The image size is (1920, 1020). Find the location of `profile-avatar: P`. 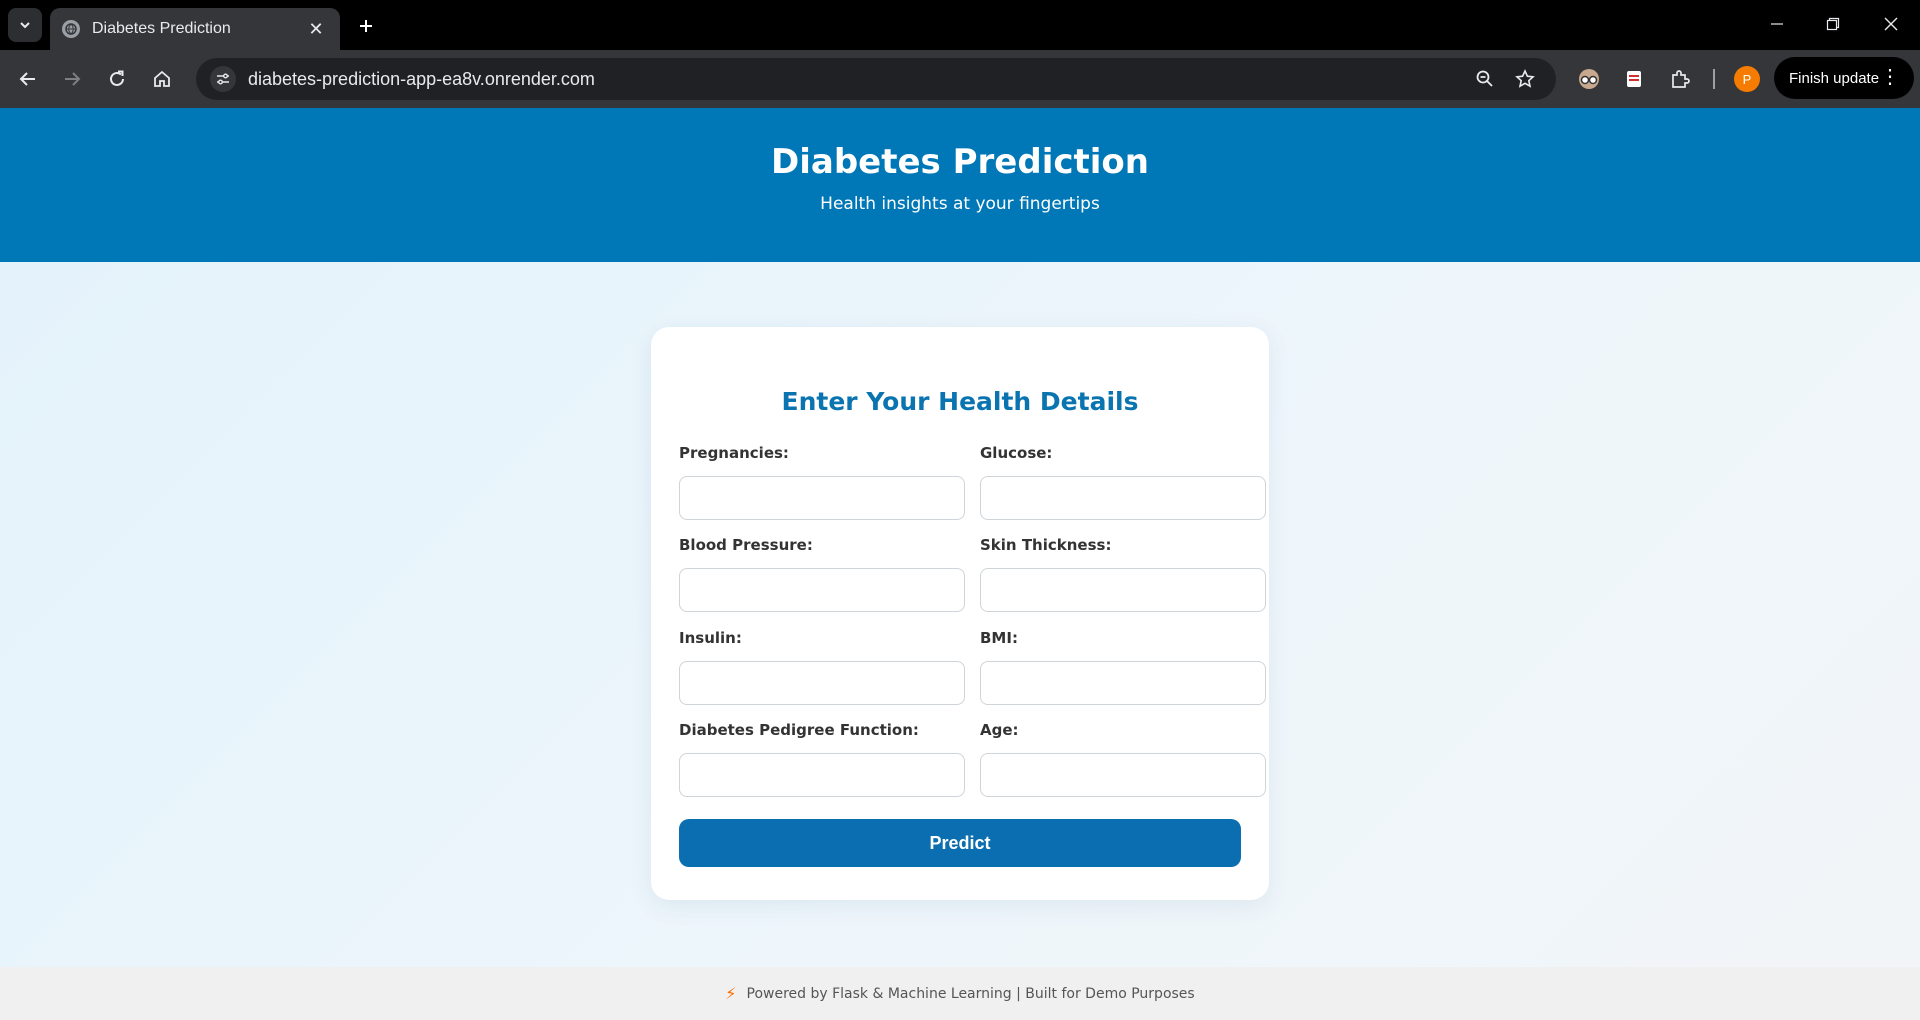

profile-avatar: P is located at coordinates (1747, 79).